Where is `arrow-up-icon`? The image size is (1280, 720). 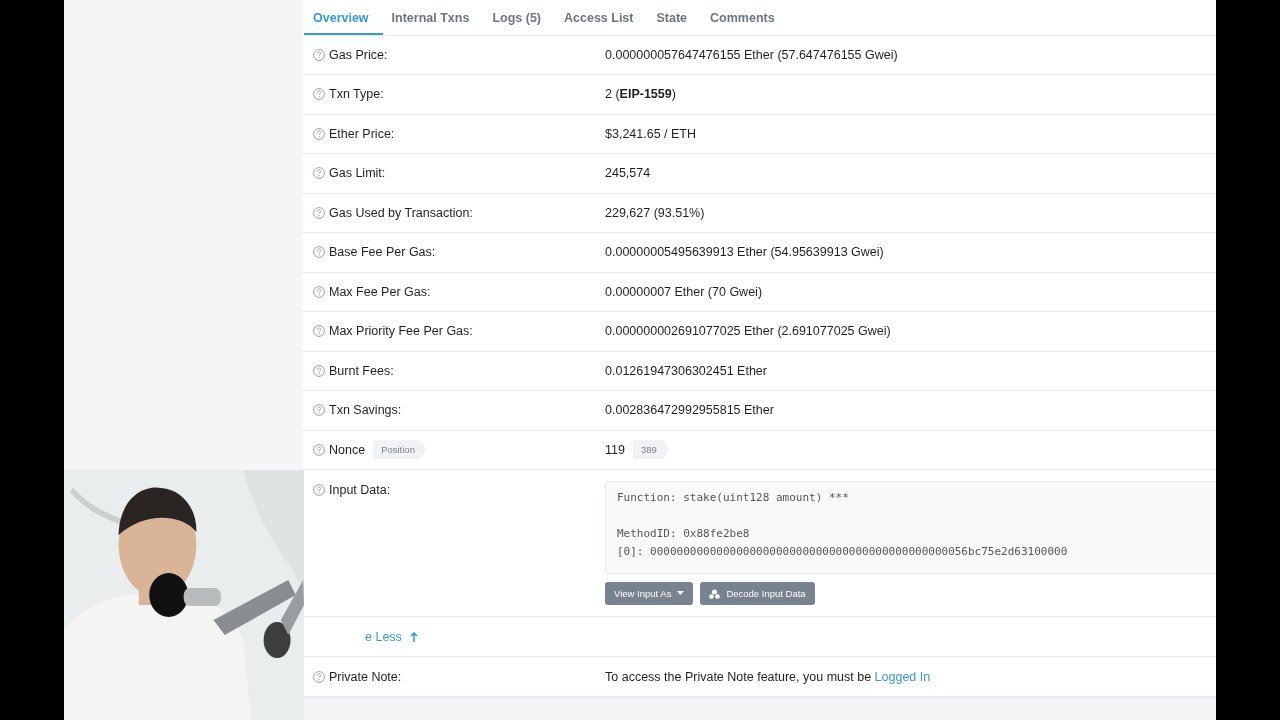 arrow-up-icon is located at coordinates (413, 636).